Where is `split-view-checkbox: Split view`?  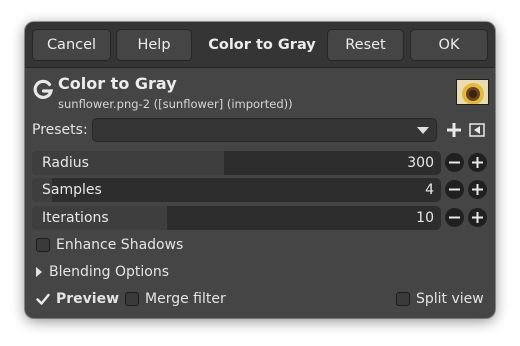 split-view-checkbox: Split view is located at coordinates (440, 299).